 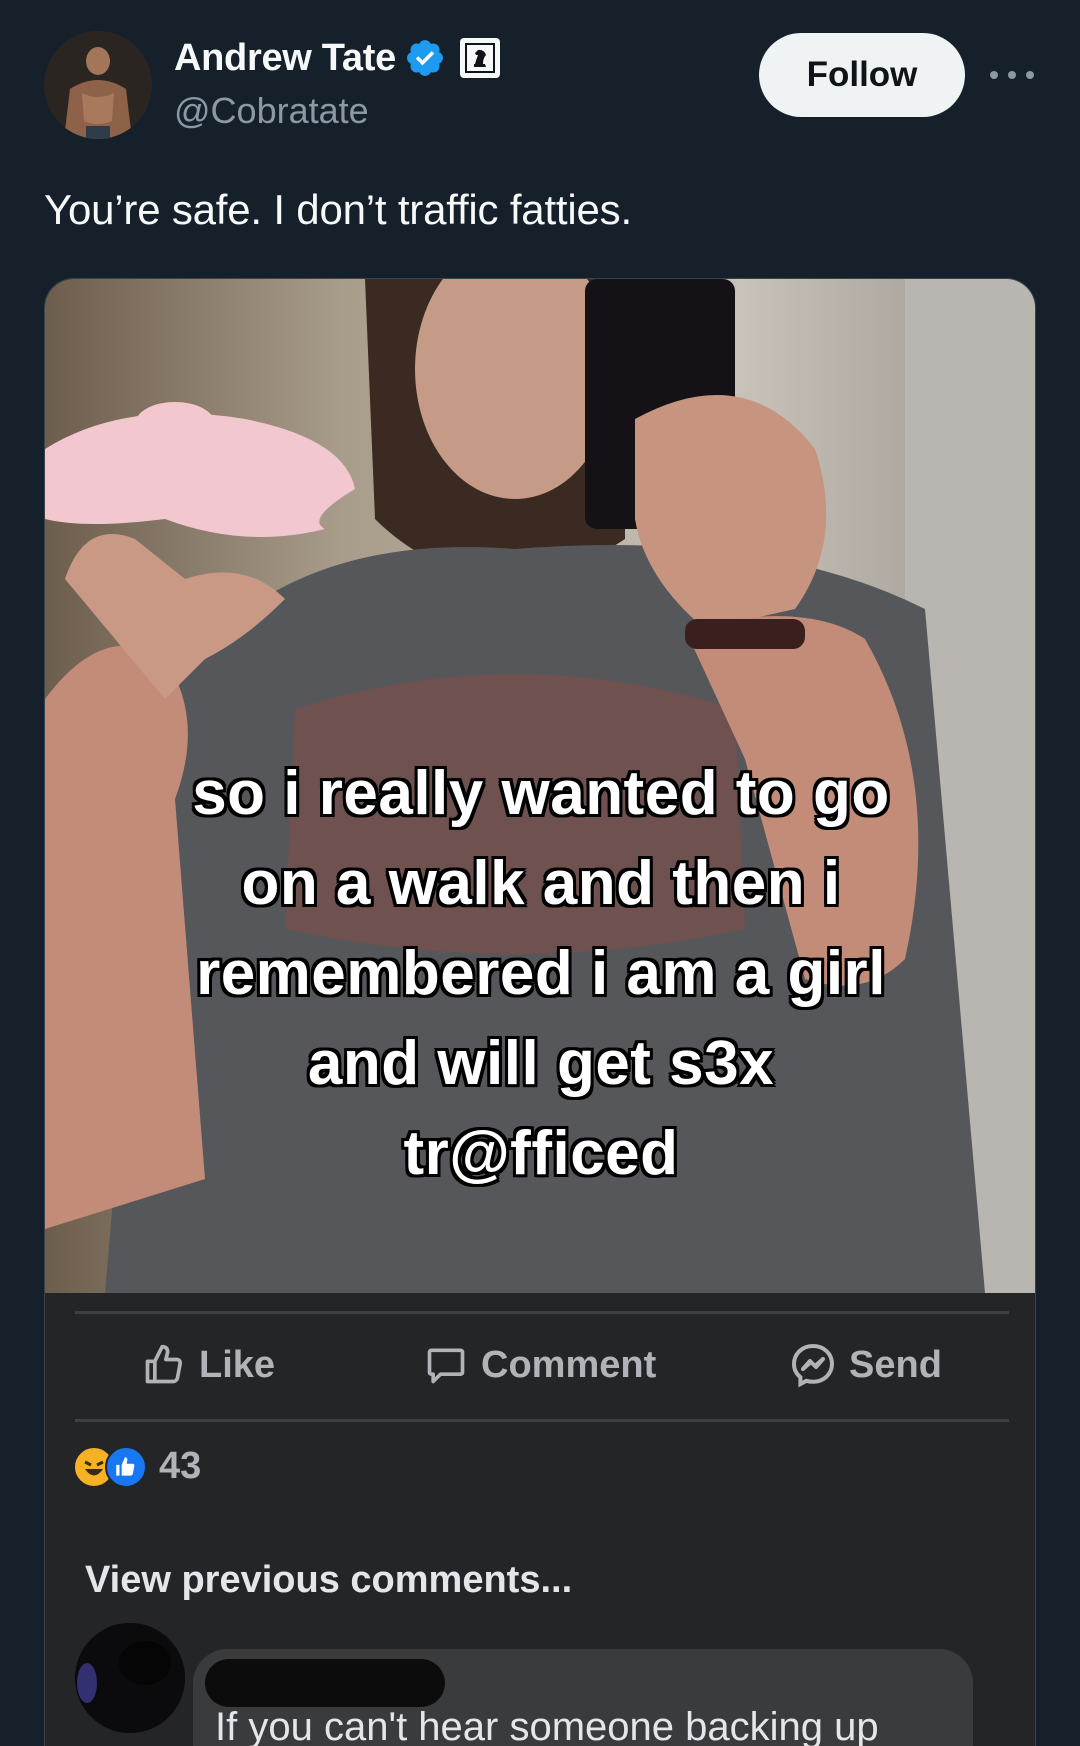 I want to click on author-name-row: Andrew Tate, so click(x=337, y=58).